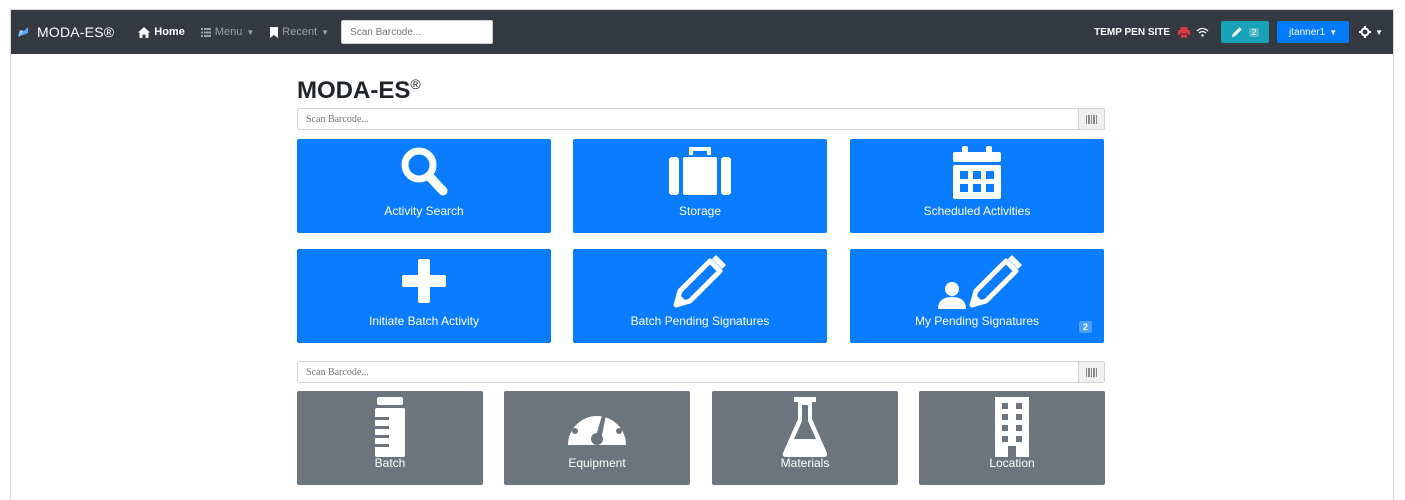 The height and width of the screenshot is (500, 1405). I want to click on nav-home: Home, so click(161, 32).